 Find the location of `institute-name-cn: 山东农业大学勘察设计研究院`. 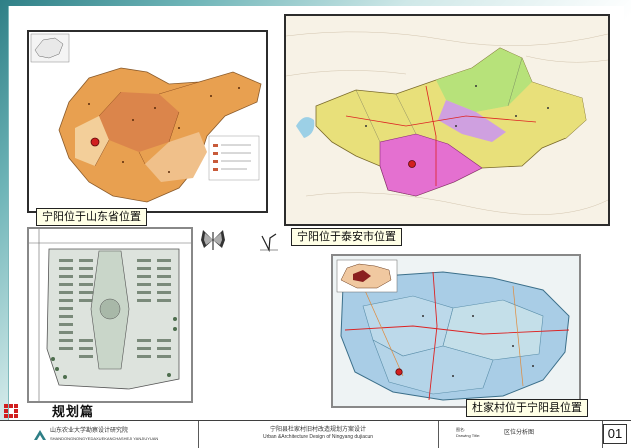

institute-name-cn: 山东农业大学勘察设计研究院 is located at coordinates (89, 431).